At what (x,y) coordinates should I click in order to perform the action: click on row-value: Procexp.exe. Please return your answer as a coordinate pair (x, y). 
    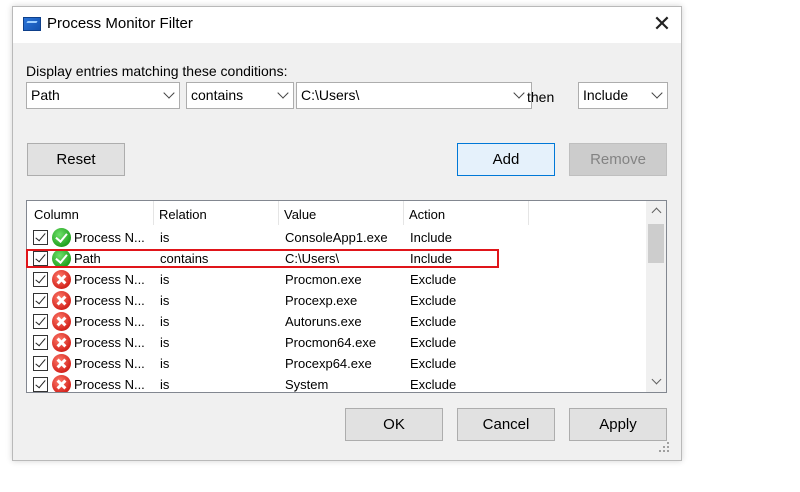
    Looking at the image, I should click on (321, 300).